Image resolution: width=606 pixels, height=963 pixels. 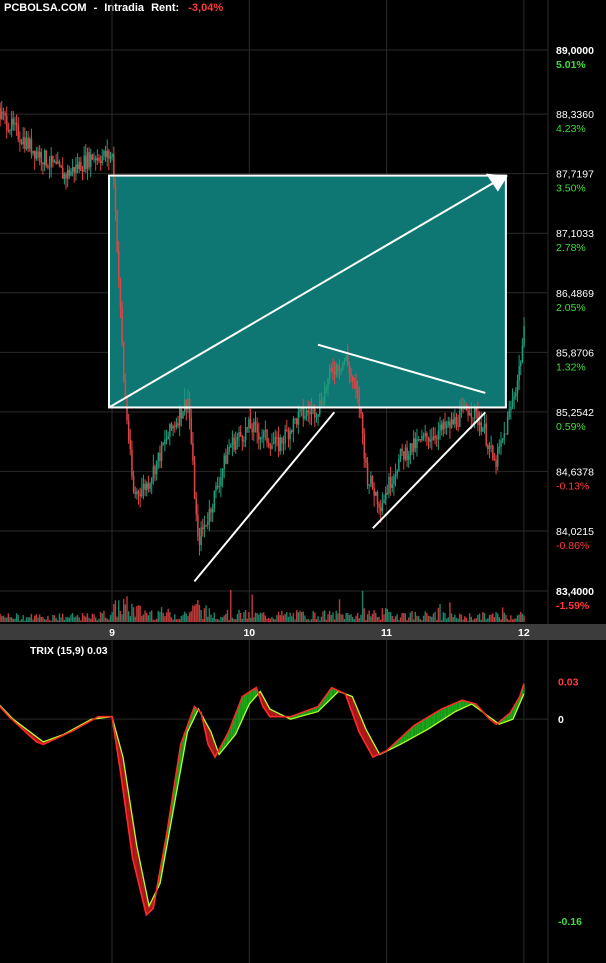 I want to click on price-tick-label: 85,2542, so click(x=575, y=413).